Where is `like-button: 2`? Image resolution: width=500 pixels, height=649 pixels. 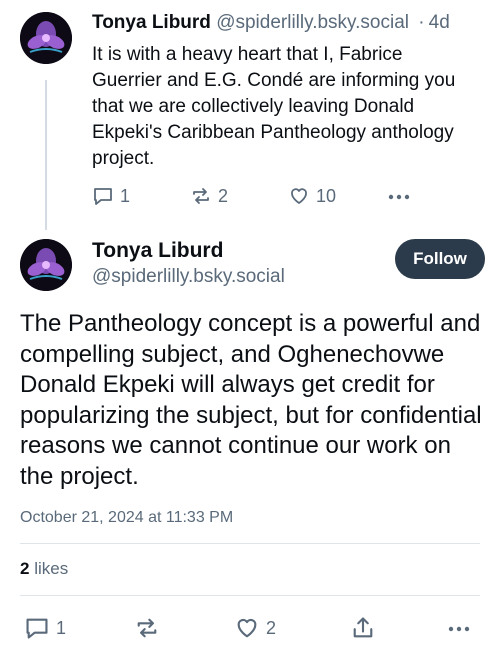
like-button: 2 is located at coordinates (255, 628).